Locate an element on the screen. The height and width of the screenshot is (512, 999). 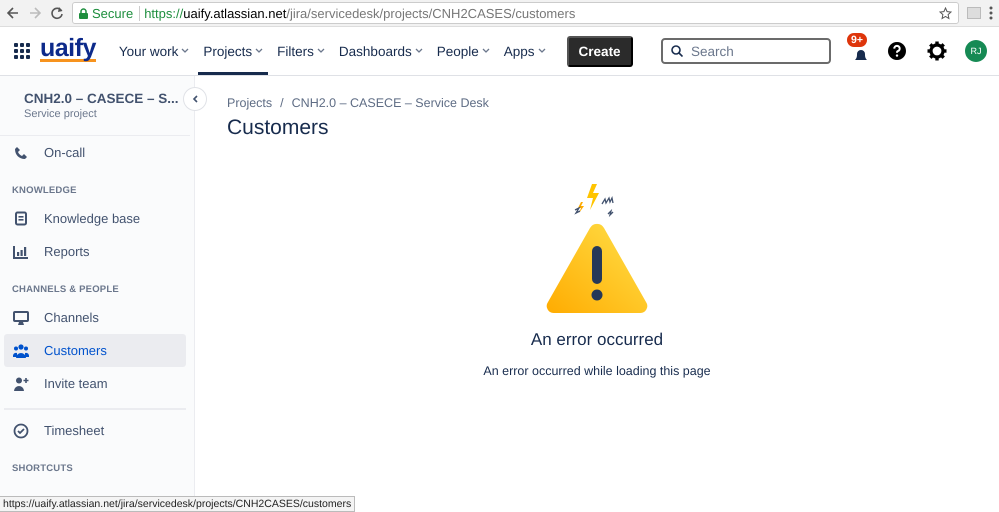
address-bar: Secure https://uaify.atlassian.net/jira/servicedesk/projects/CNH2CASES/customers is located at coordinates (515, 13).